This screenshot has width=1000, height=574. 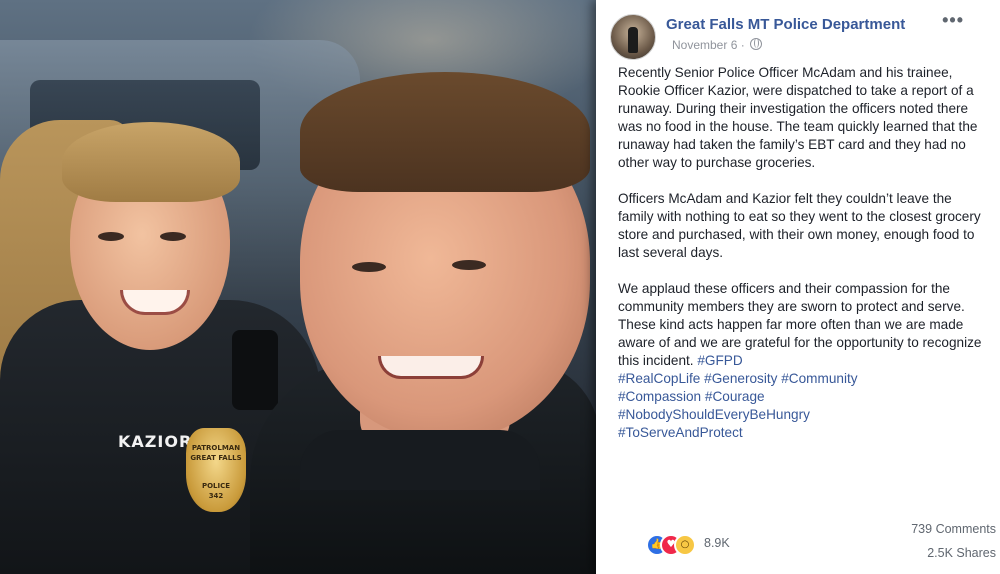 What do you see at coordinates (819, 378) in the screenshot?
I see `hashtag-link: #Community` at bounding box center [819, 378].